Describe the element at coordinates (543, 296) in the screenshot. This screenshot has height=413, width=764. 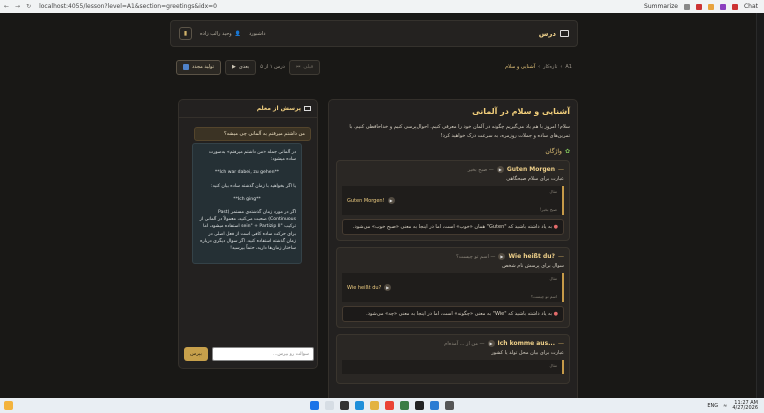
I see `example-translation: اسم تو چیست؟` at that location.